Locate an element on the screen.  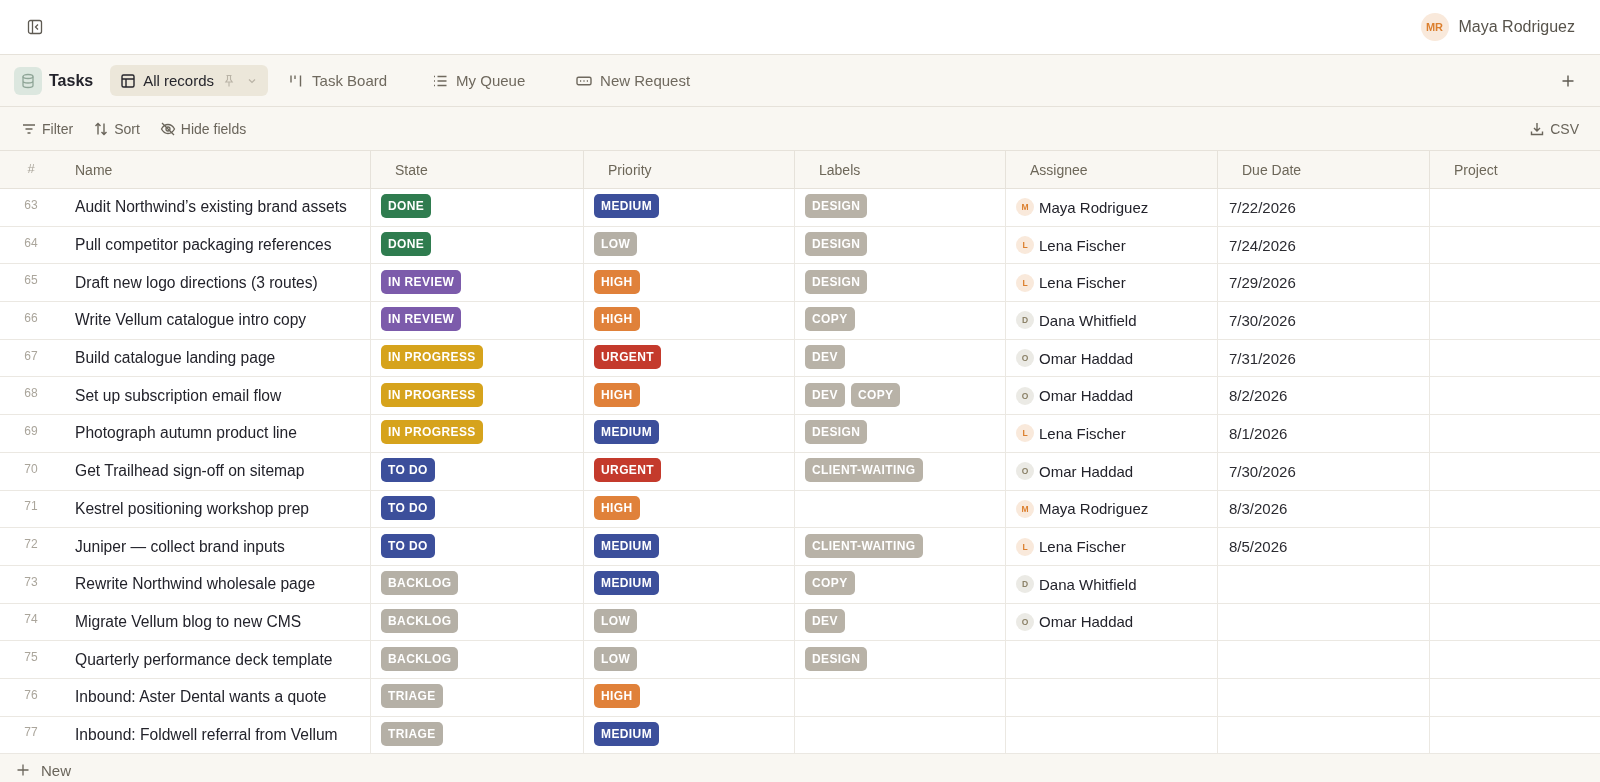
user-menu-button: MR Maya Rodriguez is located at coordinates (1497, 27).